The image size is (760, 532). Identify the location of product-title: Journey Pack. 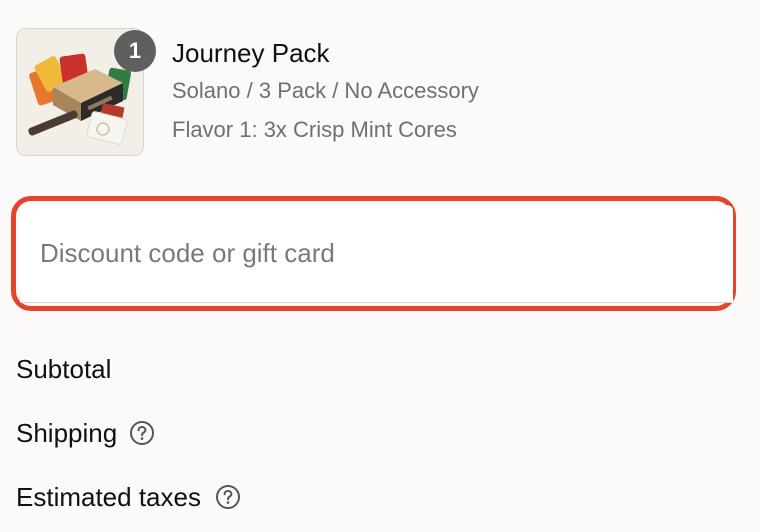
(251, 53).